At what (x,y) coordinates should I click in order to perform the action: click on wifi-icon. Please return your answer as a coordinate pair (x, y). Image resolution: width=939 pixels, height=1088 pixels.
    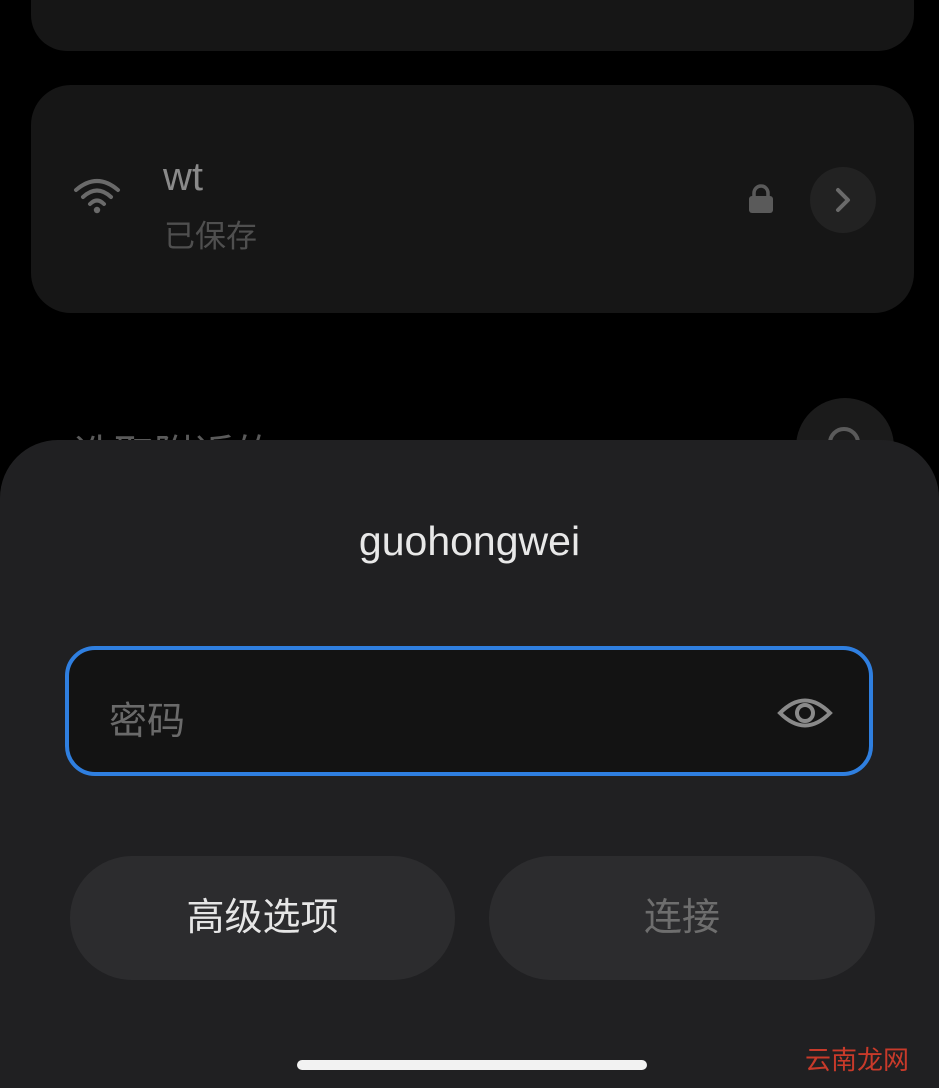
    Looking at the image, I should click on (97, 196).